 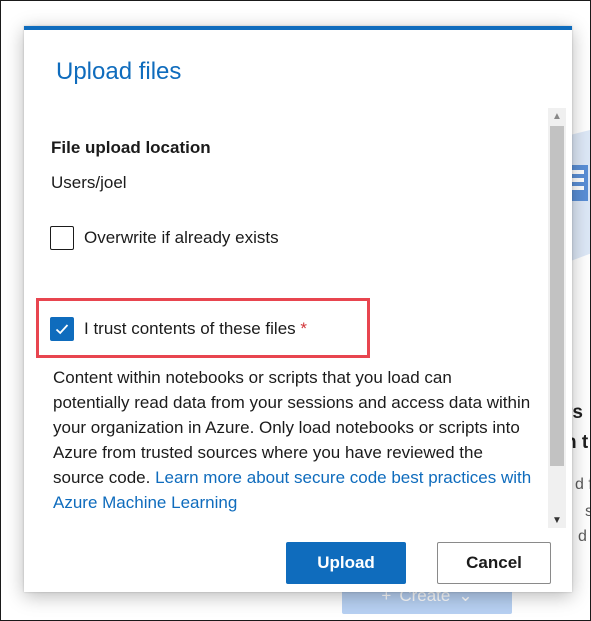 What do you see at coordinates (557, 520) in the screenshot?
I see `scroll-down-arrow-icon: ▼` at bounding box center [557, 520].